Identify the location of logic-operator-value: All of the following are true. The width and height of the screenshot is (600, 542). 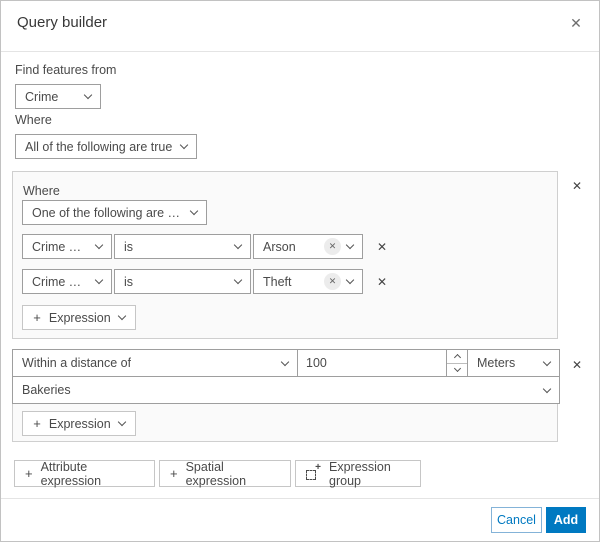
(99, 146).